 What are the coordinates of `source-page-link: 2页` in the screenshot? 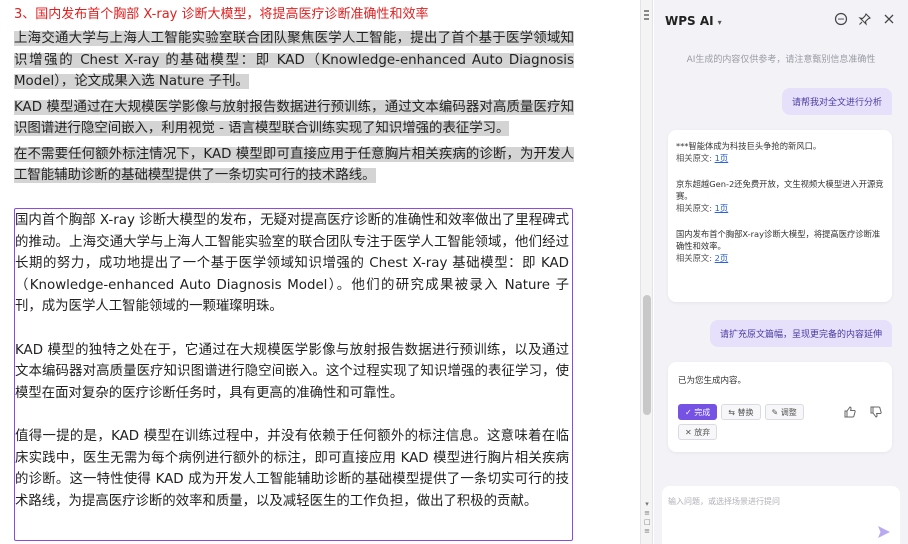 It's located at (722, 258).